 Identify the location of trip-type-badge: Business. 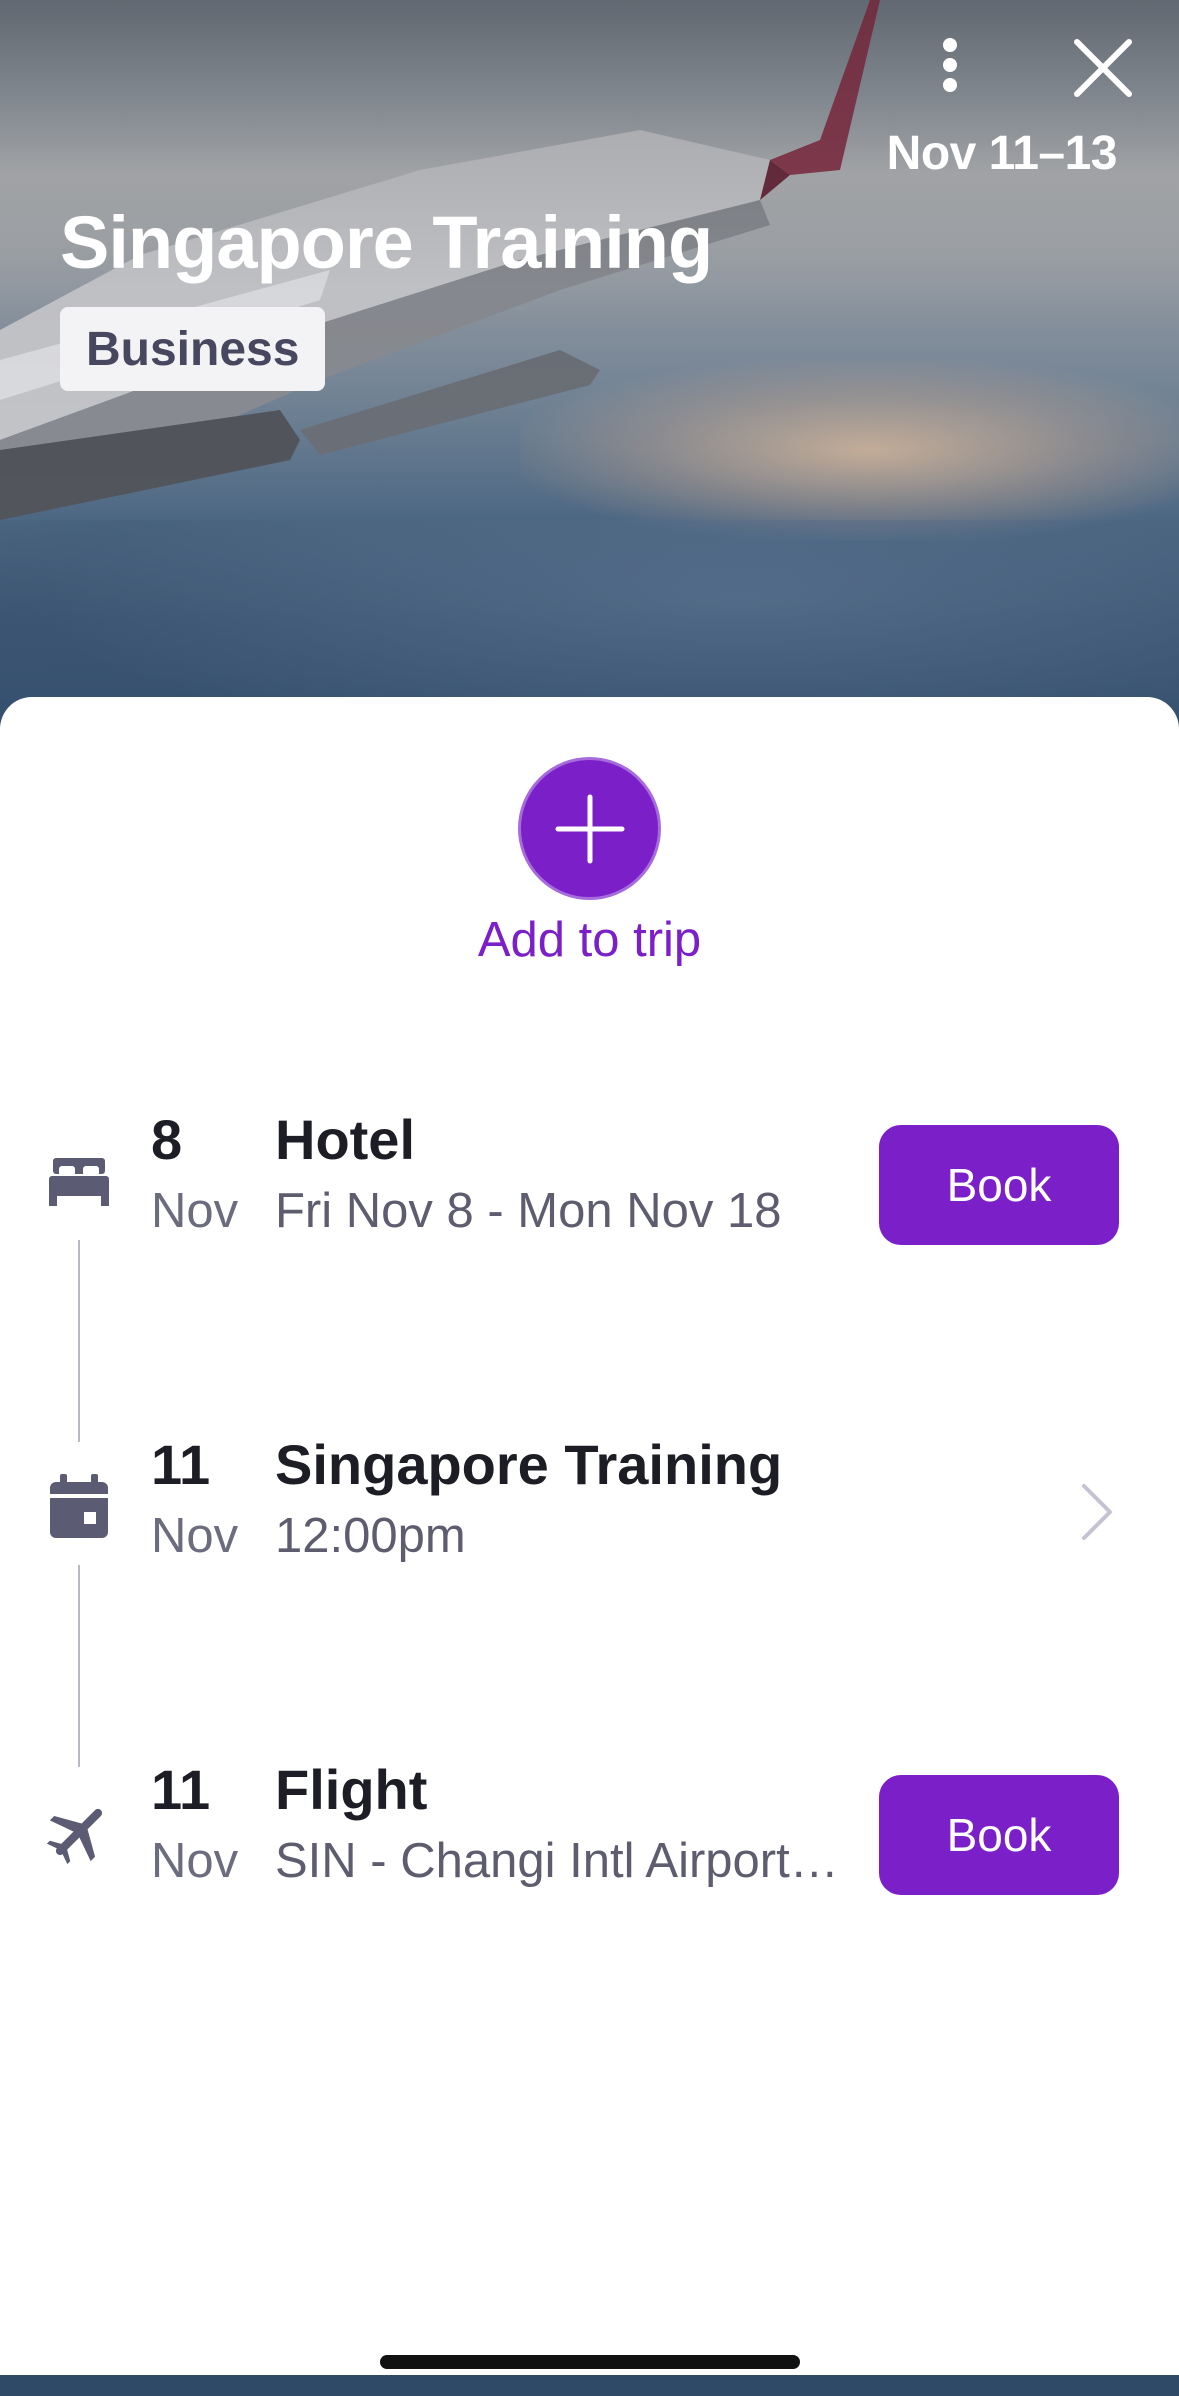
(193, 349).